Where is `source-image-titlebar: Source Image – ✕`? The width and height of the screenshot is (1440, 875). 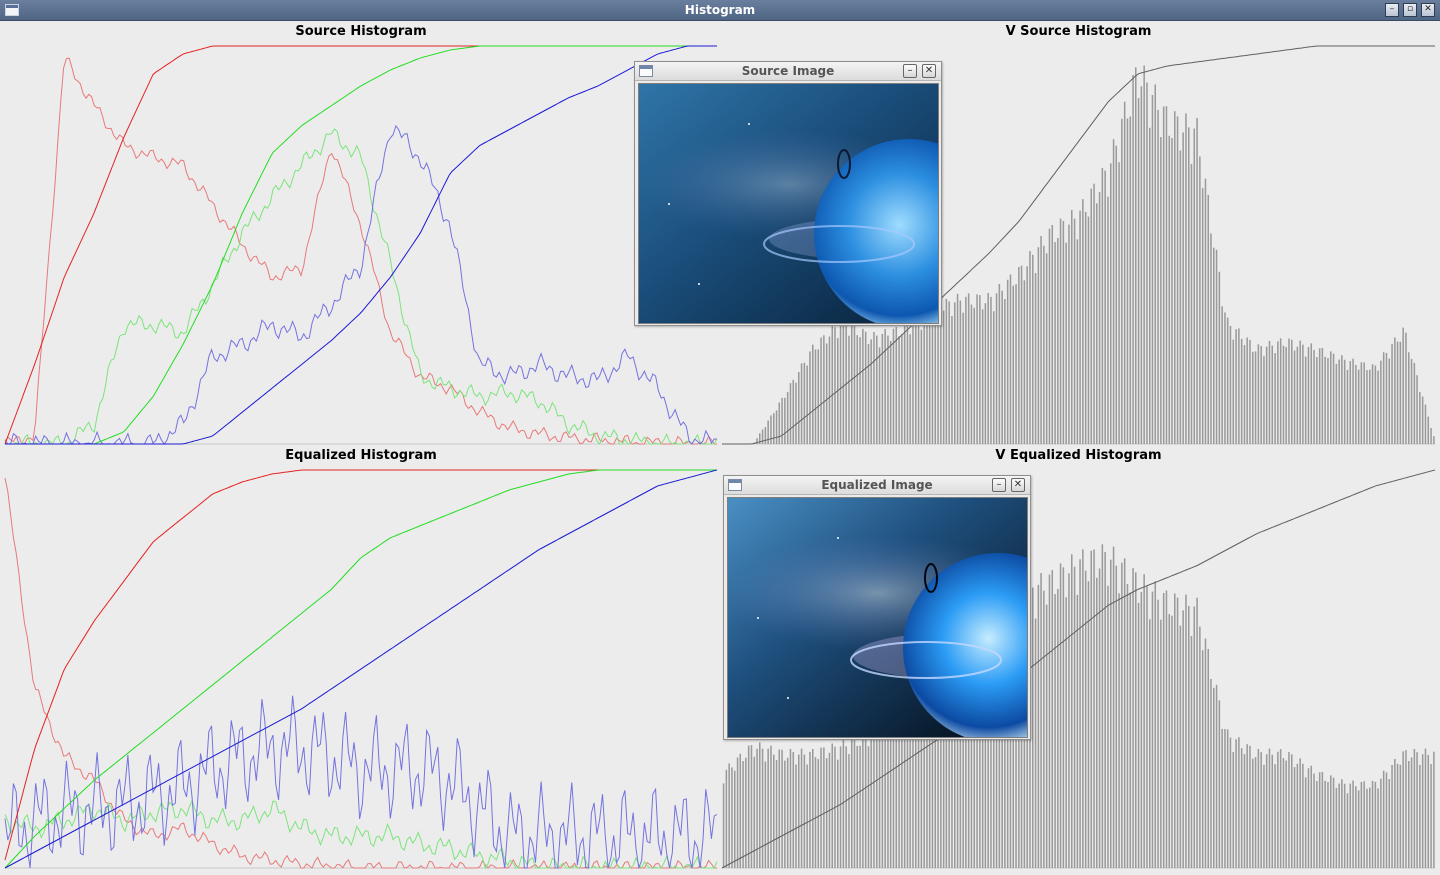
source-image-titlebar: Source Image – ✕ is located at coordinates (788, 71).